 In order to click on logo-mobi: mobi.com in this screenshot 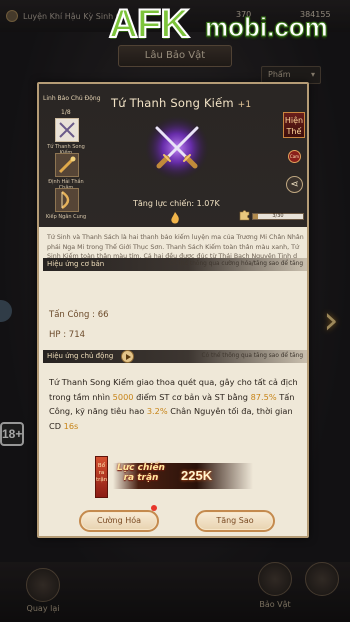, I will do `click(267, 27)`.